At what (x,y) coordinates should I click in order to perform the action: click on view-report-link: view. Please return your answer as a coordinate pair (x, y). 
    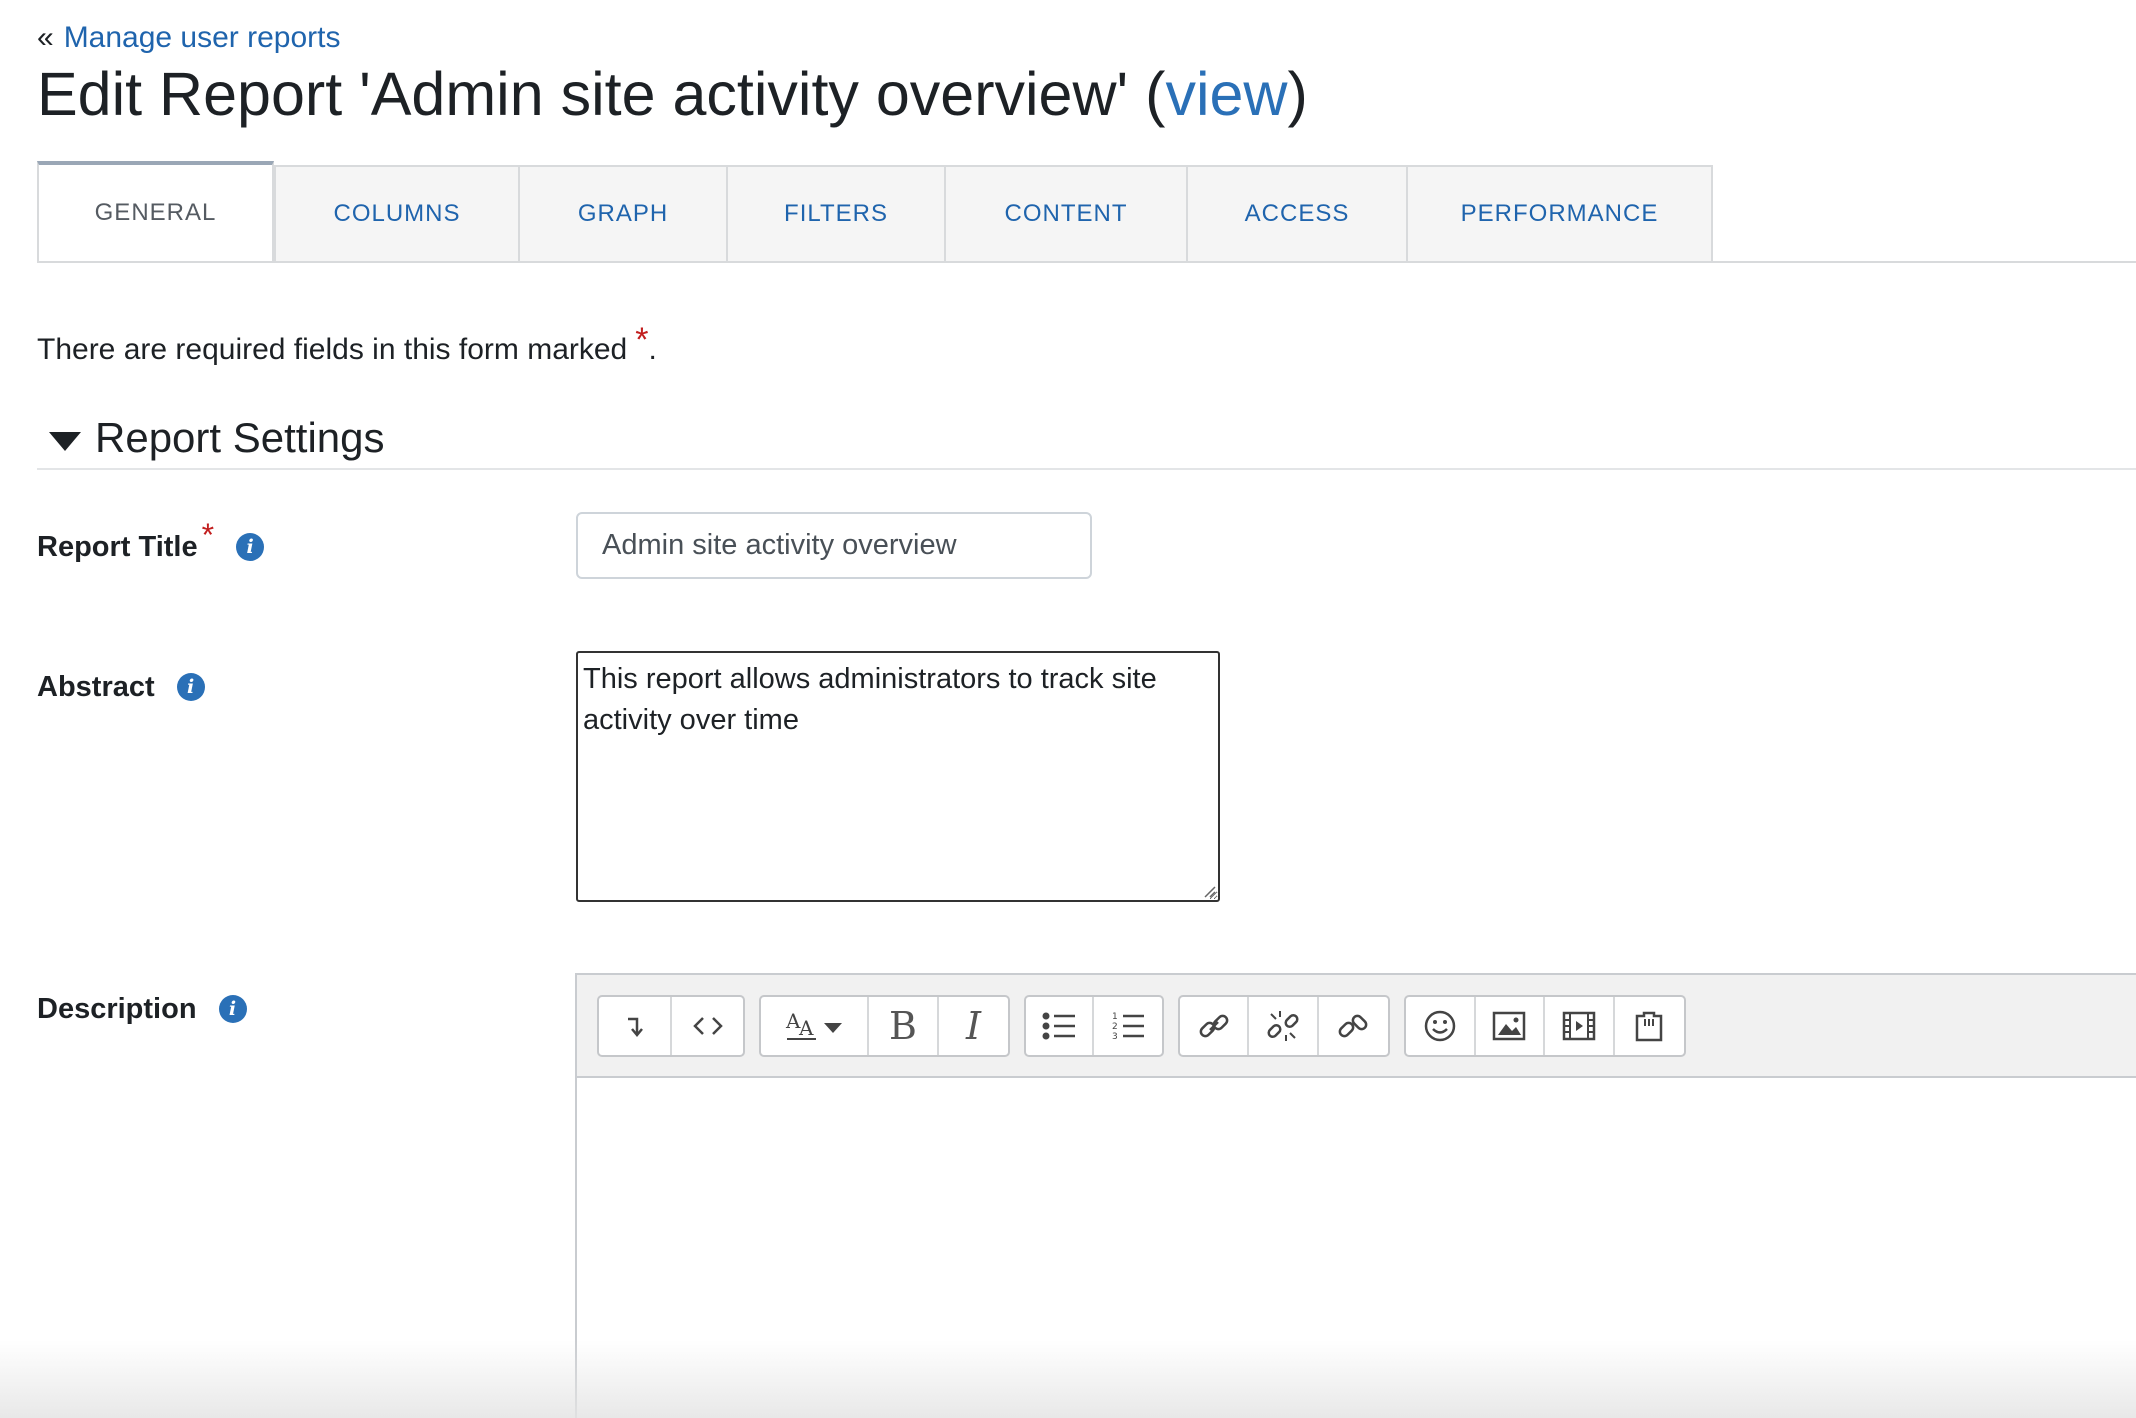
    Looking at the image, I should click on (1226, 94).